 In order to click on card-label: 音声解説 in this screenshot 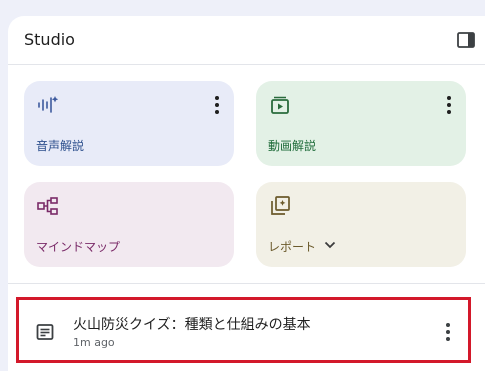, I will do `click(60, 146)`.